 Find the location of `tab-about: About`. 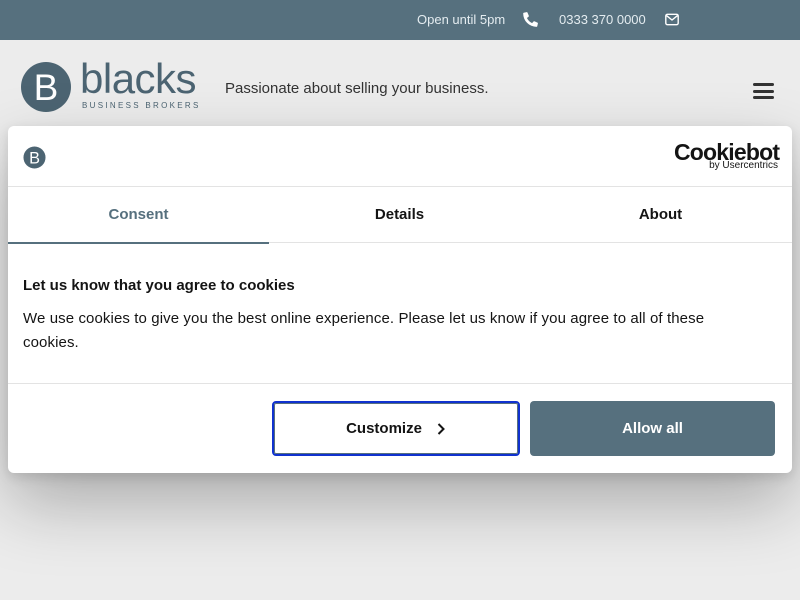

tab-about: About is located at coordinates (660, 215).